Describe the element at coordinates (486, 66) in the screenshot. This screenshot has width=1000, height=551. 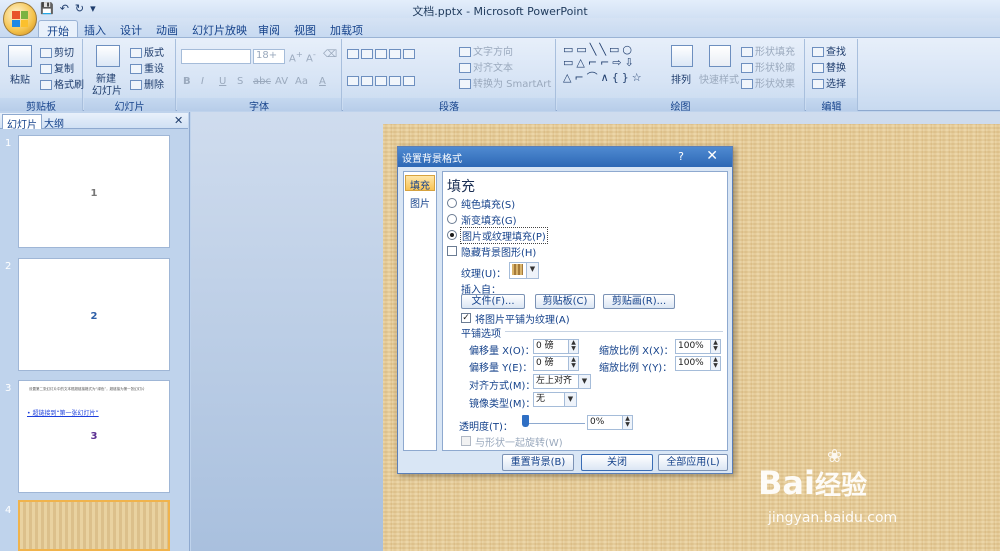
I see `align-text-button: 对齐文本` at that location.